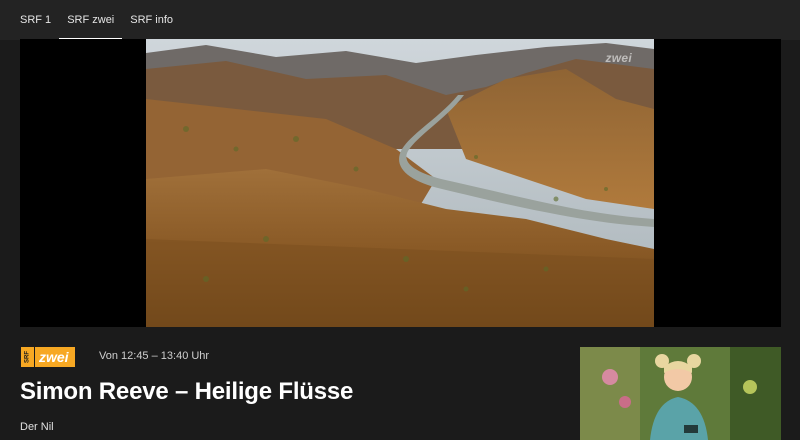  I want to click on thumbnail-image, so click(680, 393).